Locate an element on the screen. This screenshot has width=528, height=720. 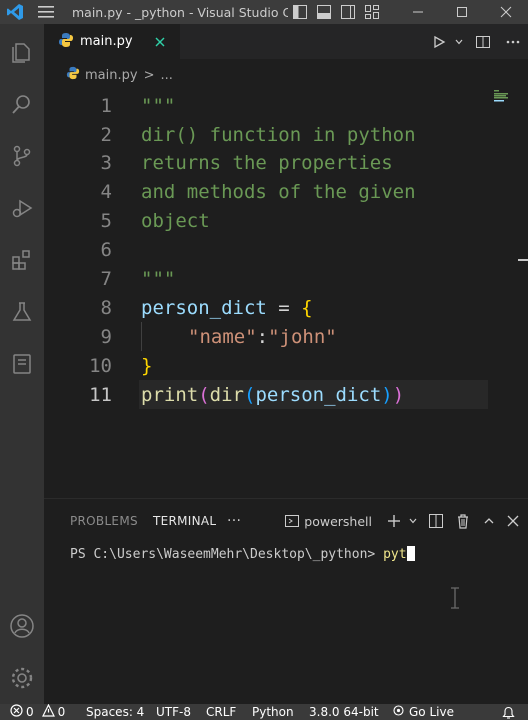
toggle-panel-icon is located at coordinates (324, 12).